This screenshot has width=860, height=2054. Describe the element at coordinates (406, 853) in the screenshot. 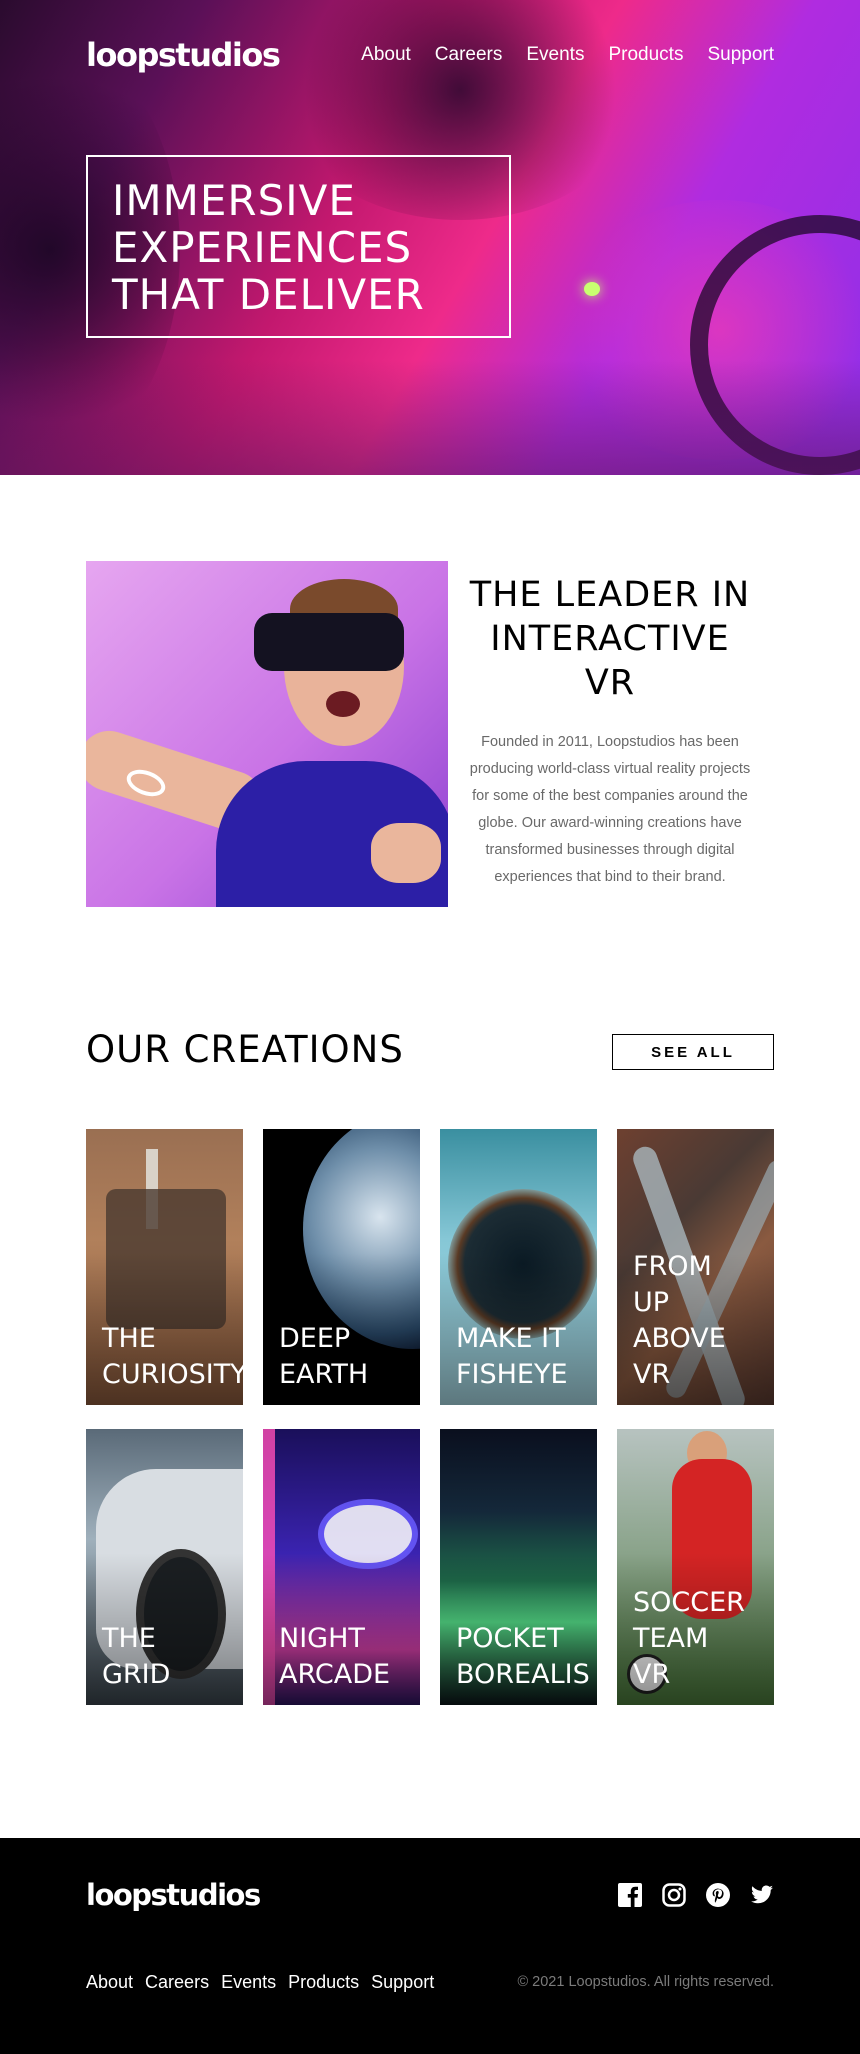

I see `image-hand` at that location.